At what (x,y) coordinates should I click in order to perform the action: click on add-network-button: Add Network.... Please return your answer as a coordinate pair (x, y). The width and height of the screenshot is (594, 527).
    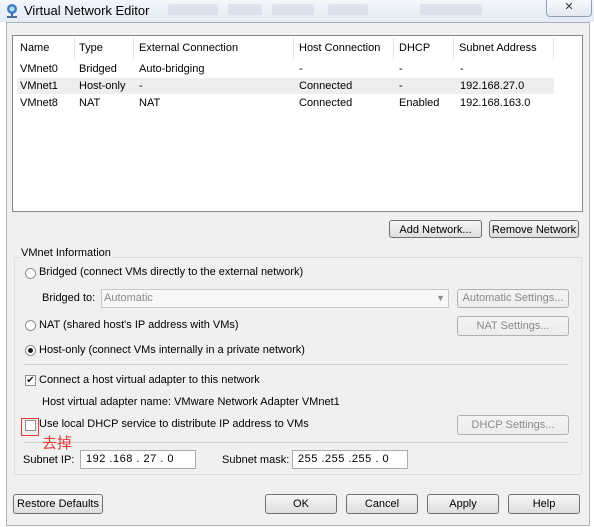
    Looking at the image, I should click on (435, 229).